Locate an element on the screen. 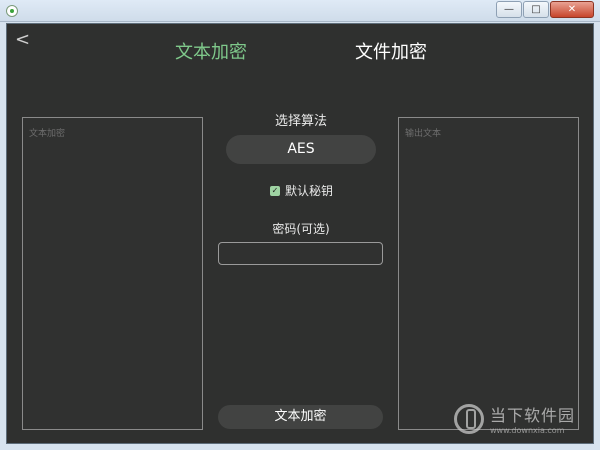 The height and width of the screenshot is (450, 600). password-input is located at coordinates (300, 253).